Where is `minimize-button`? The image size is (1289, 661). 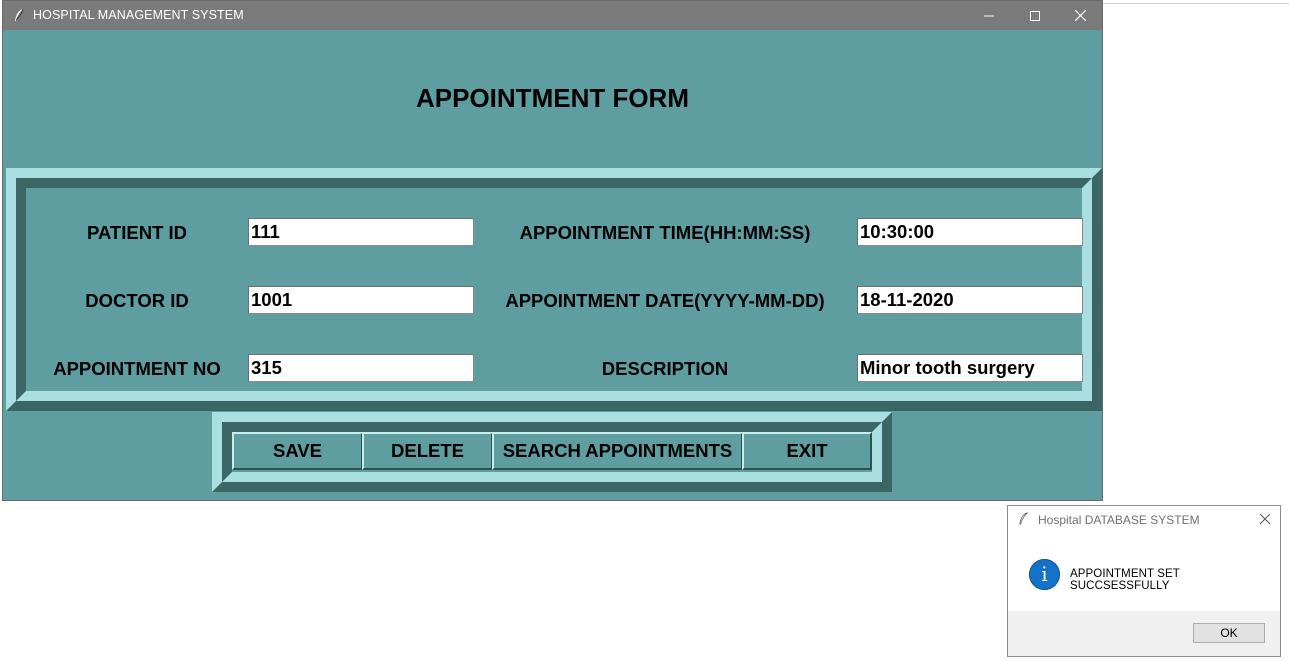
minimize-button is located at coordinates (989, 15).